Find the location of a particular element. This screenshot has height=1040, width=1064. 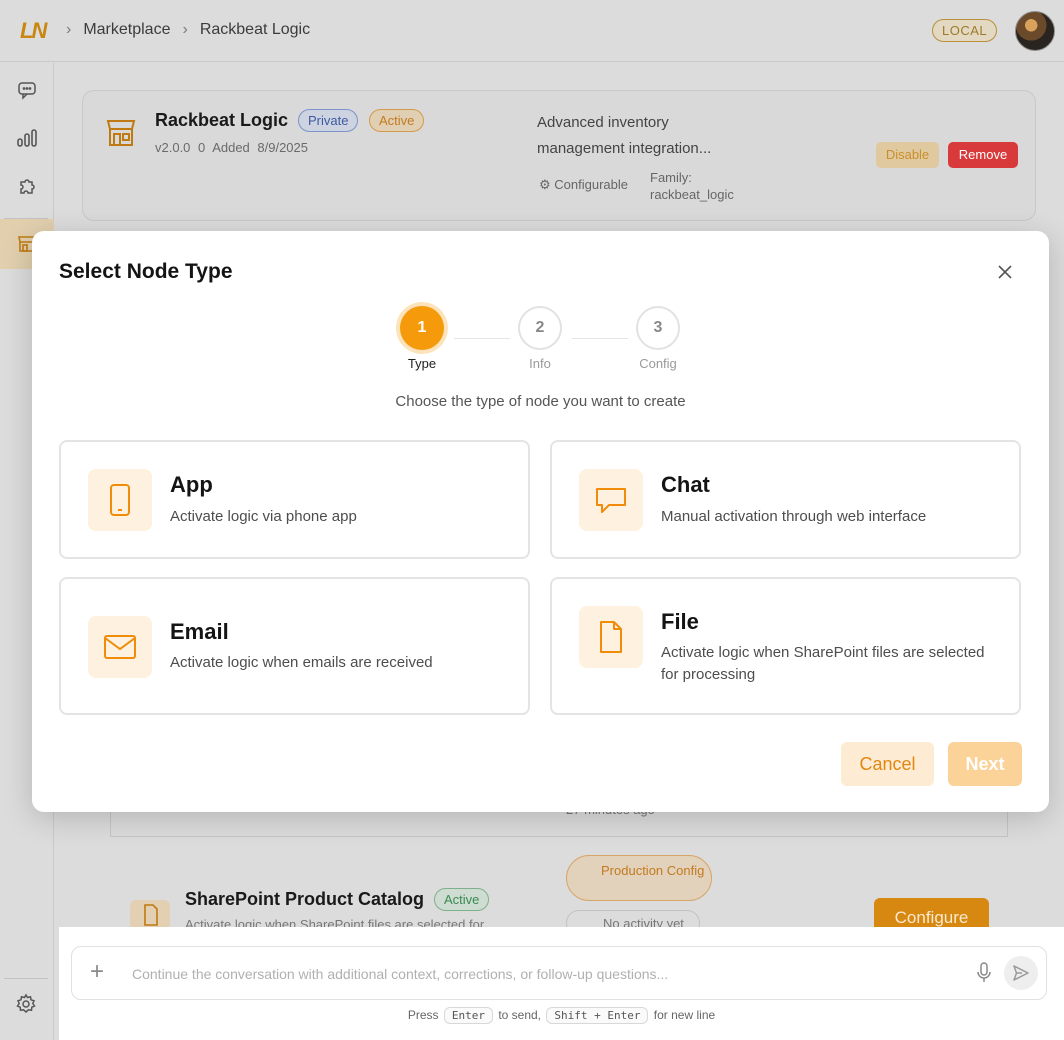

cancel-button: Cancel is located at coordinates (887, 764).